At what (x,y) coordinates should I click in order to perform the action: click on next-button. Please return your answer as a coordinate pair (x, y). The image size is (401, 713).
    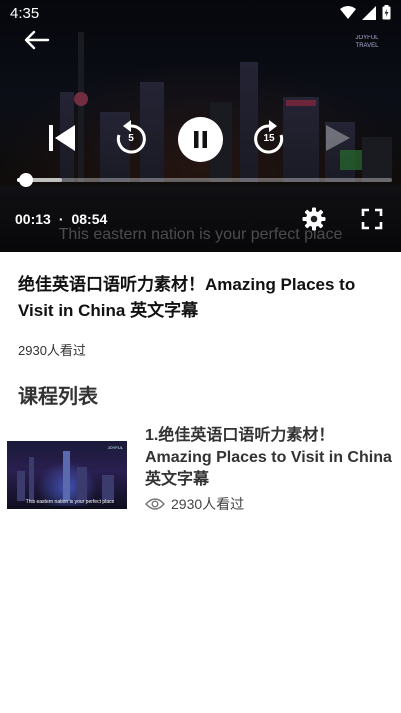
    Looking at the image, I should click on (338, 138).